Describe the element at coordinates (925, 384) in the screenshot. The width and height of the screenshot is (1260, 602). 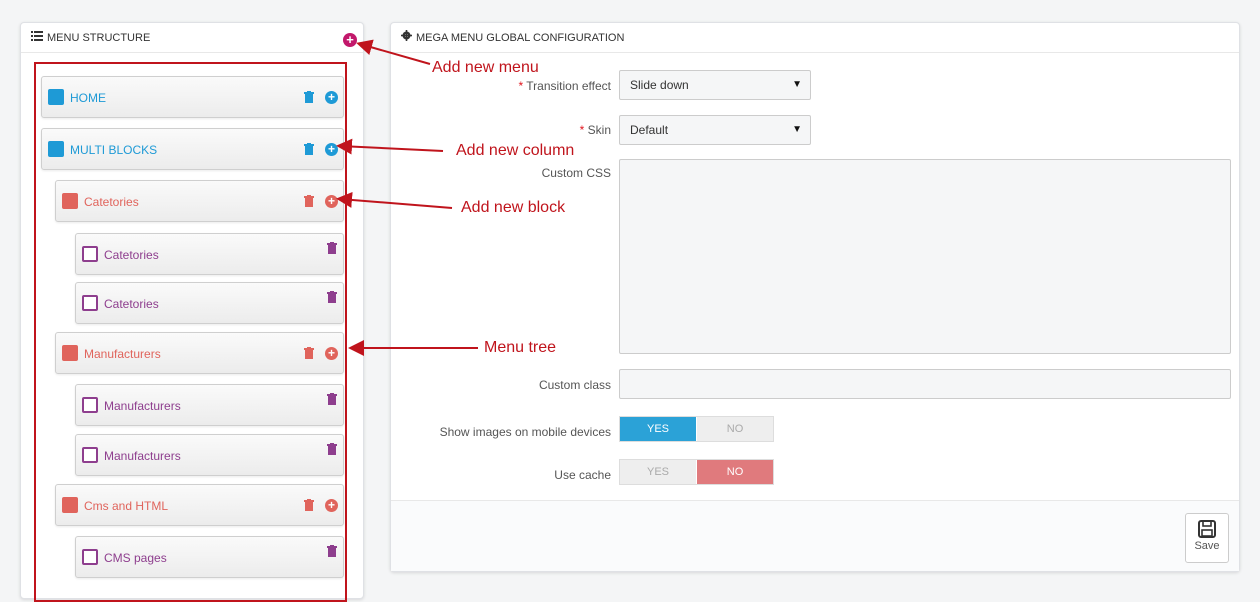
I see `custom-class-input` at that location.